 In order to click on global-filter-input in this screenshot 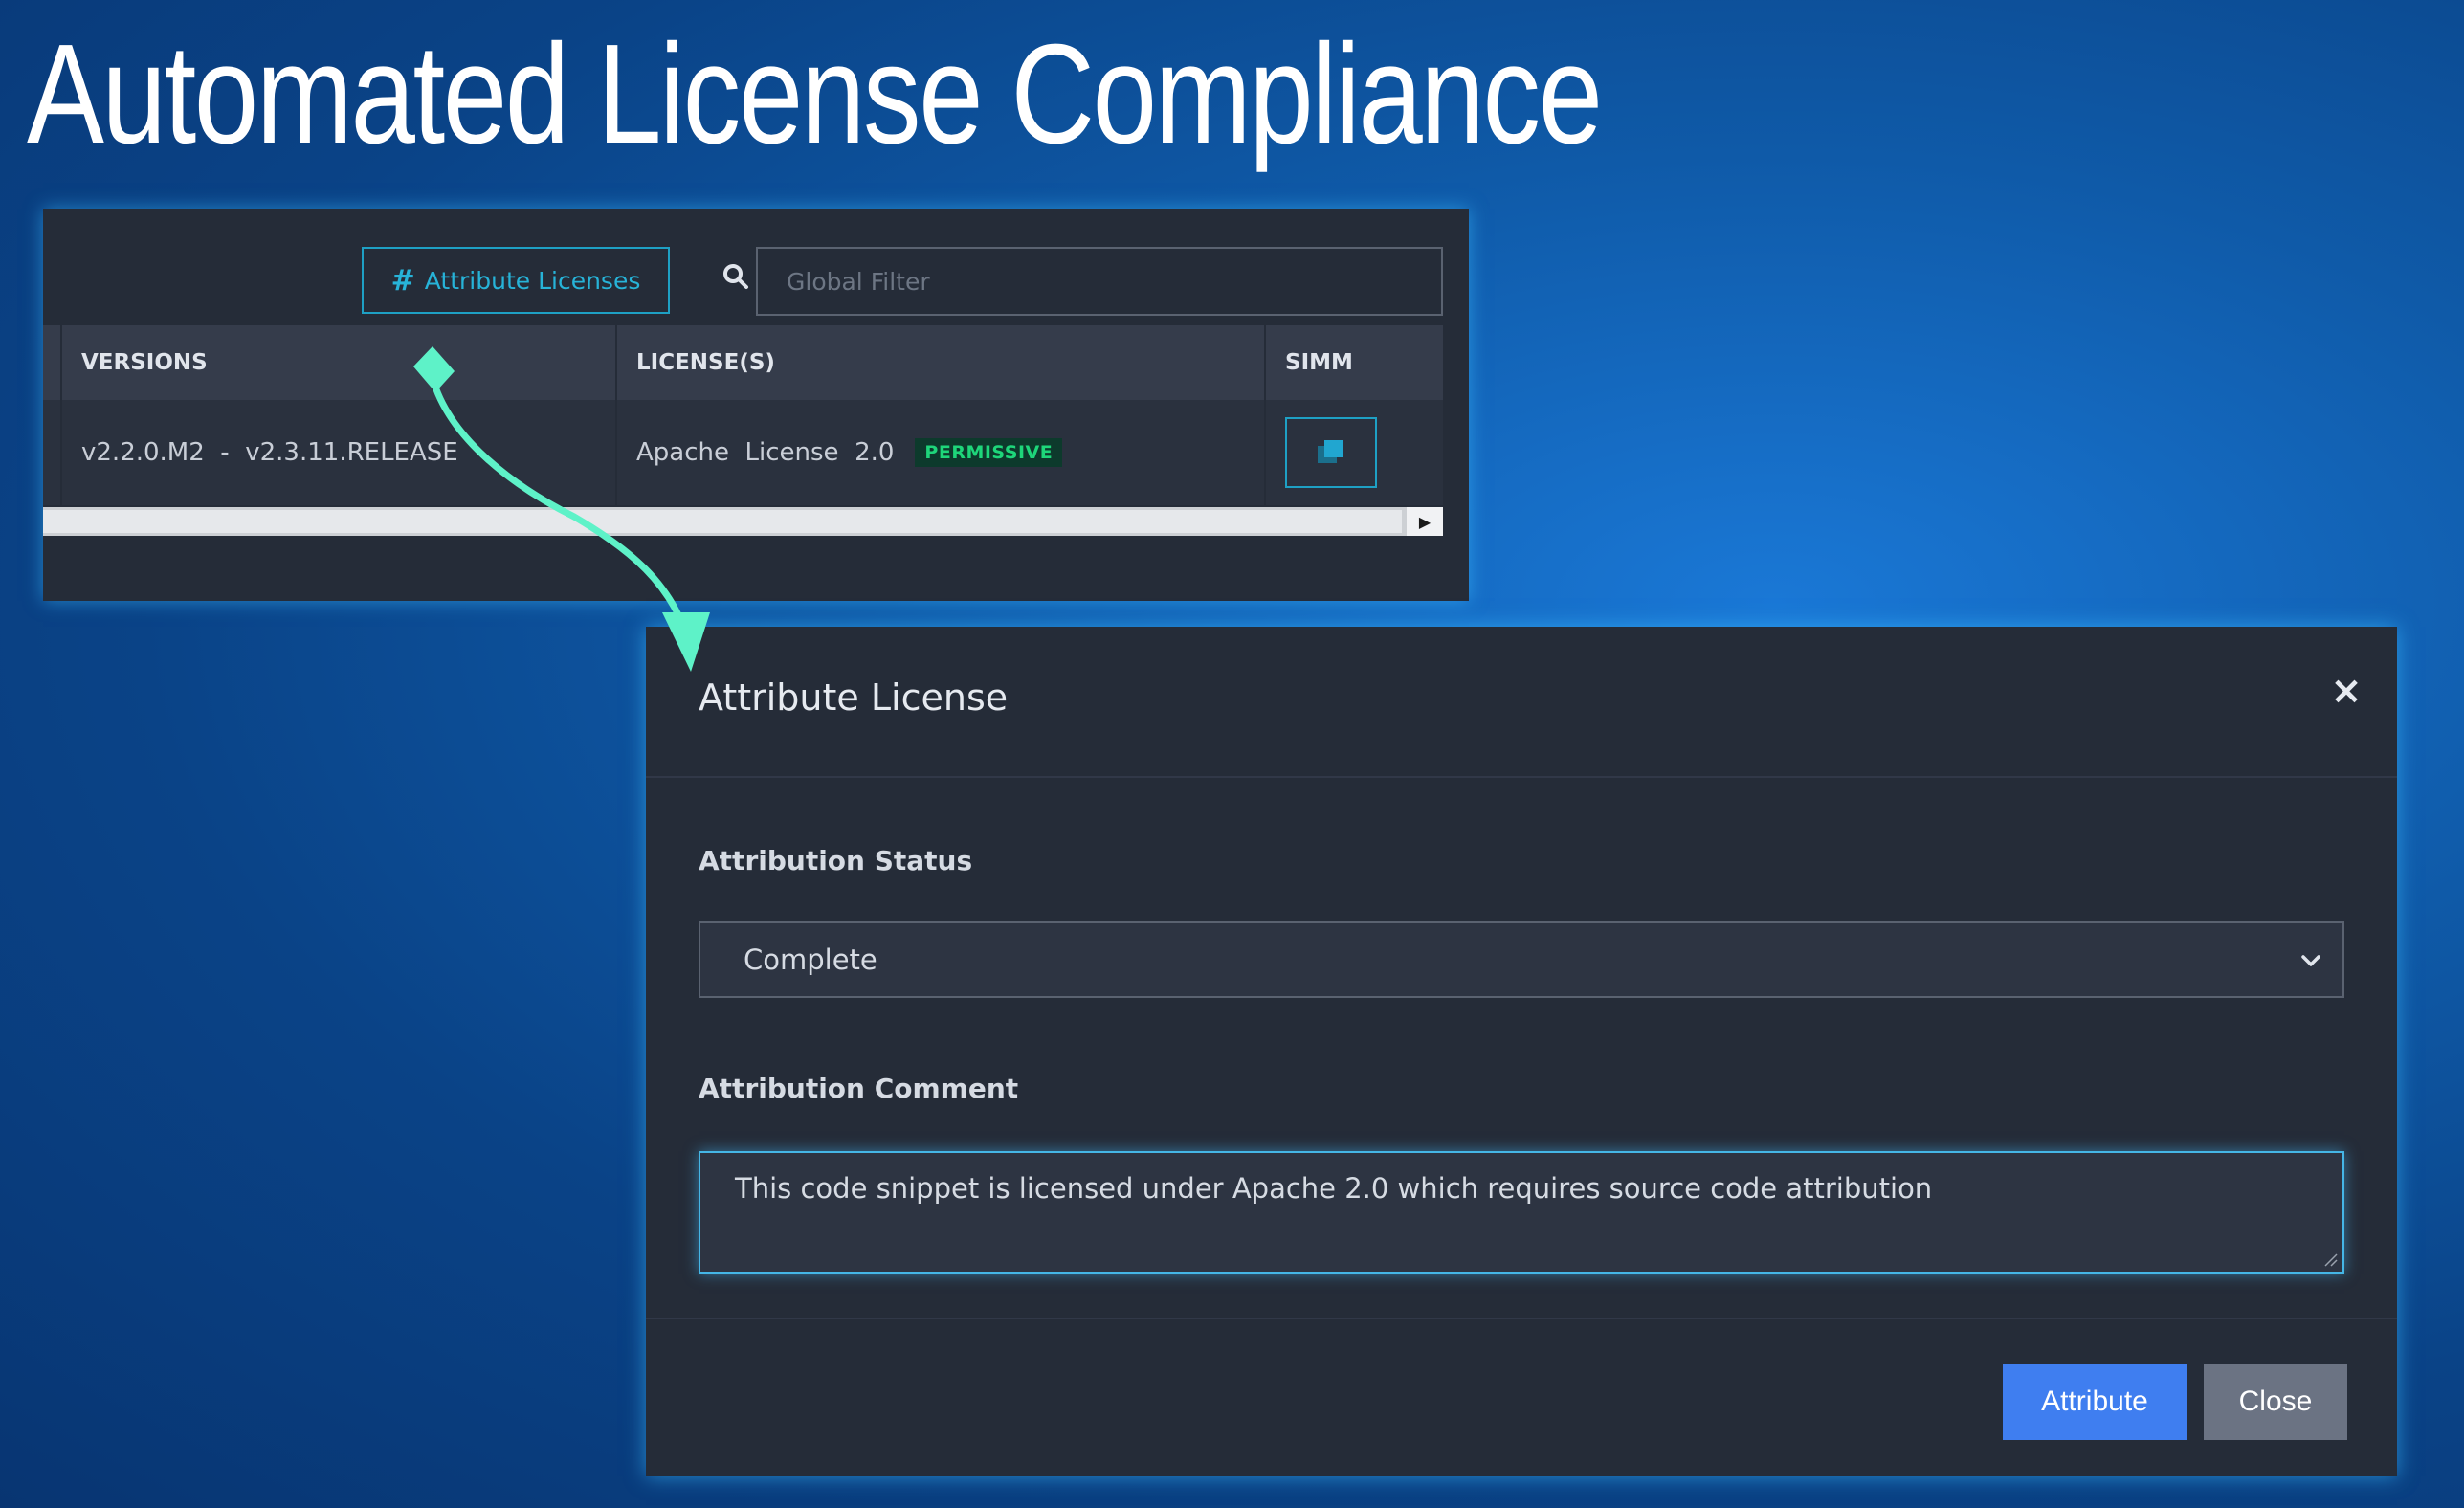, I will do `click(1099, 281)`.